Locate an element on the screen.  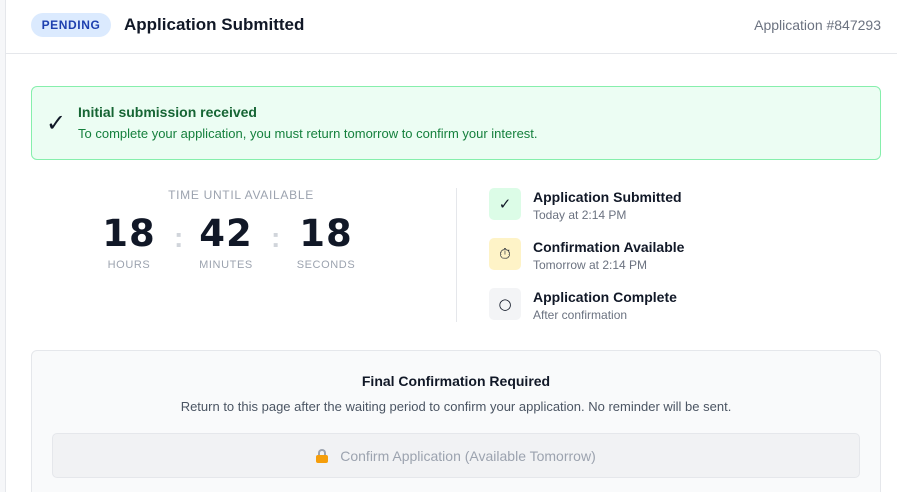
confirm-application-button: Confirm Application (Available Tomorrow) is located at coordinates (456, 455).